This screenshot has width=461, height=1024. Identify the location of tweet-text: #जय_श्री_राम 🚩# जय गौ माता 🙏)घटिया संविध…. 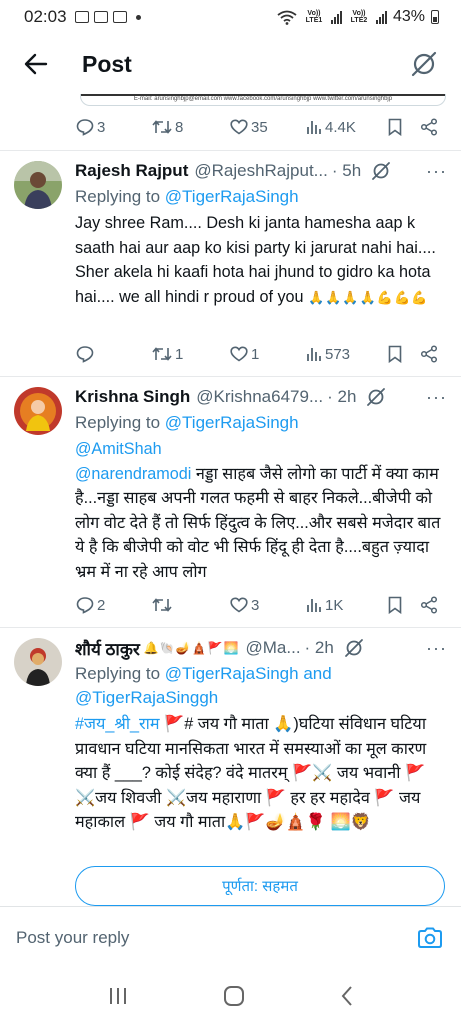
(261, 773).